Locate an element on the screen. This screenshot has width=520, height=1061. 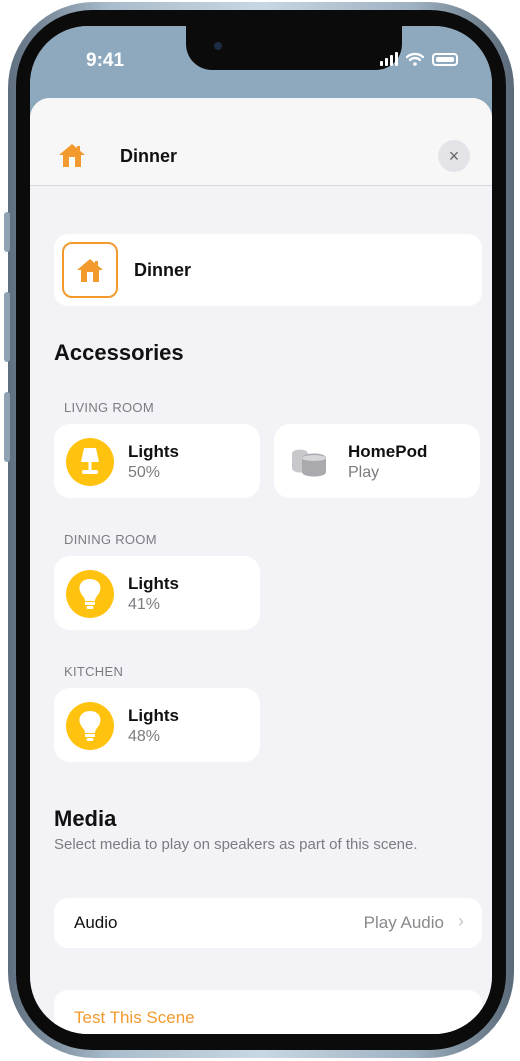
accessory-tile-living-room-lights: Lights 50% is located at coordinates (157, 461).